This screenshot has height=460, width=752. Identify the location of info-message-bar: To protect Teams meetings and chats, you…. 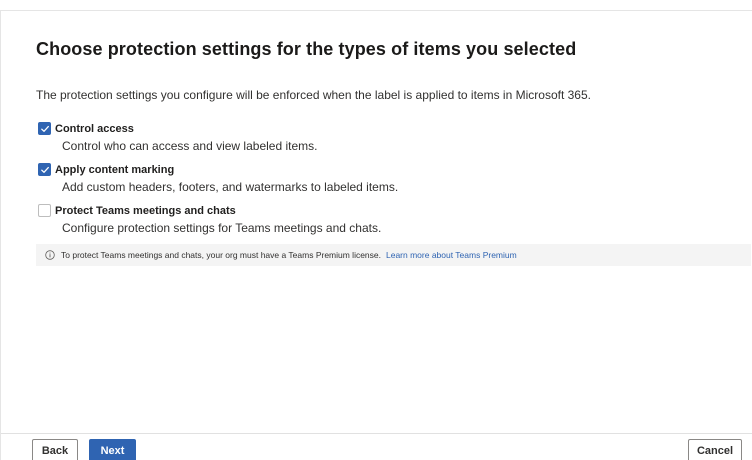
(393, 255).